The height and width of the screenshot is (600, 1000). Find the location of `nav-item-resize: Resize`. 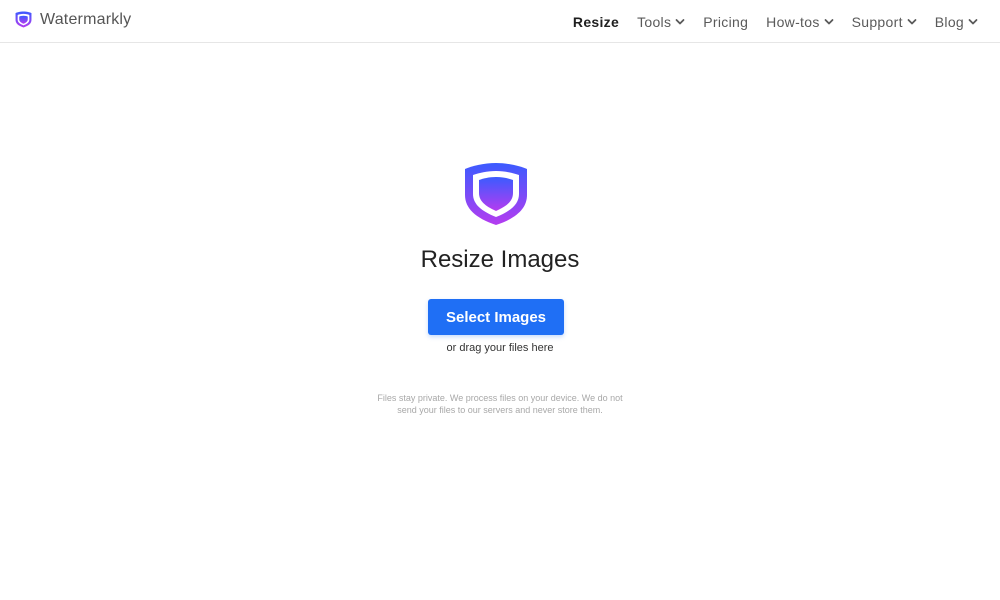

nav-item-resize: Resize is located at coordinates (596, 22).